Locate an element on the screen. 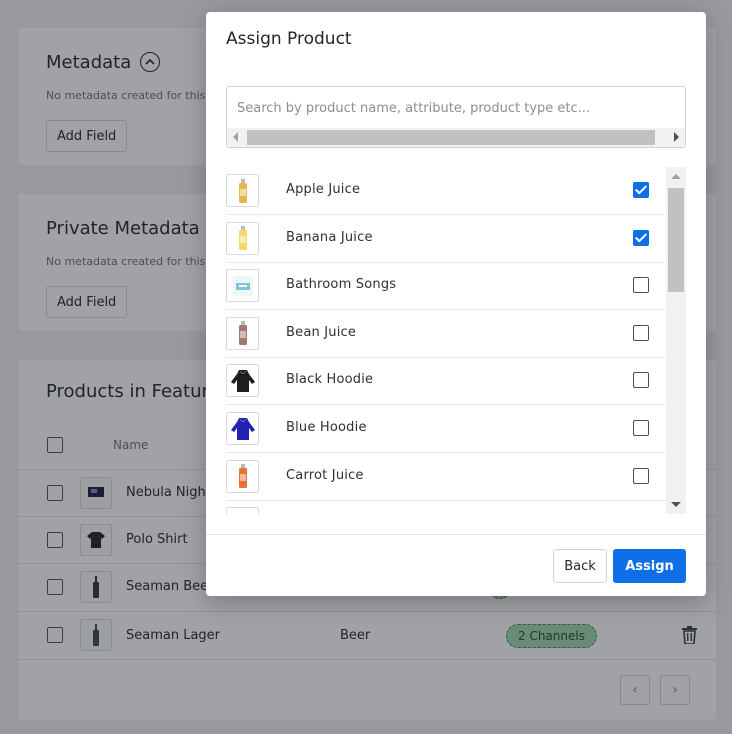 This screenshot has height=734, width=732. list-item: Banana Juice is located at coordinates (445, 239).